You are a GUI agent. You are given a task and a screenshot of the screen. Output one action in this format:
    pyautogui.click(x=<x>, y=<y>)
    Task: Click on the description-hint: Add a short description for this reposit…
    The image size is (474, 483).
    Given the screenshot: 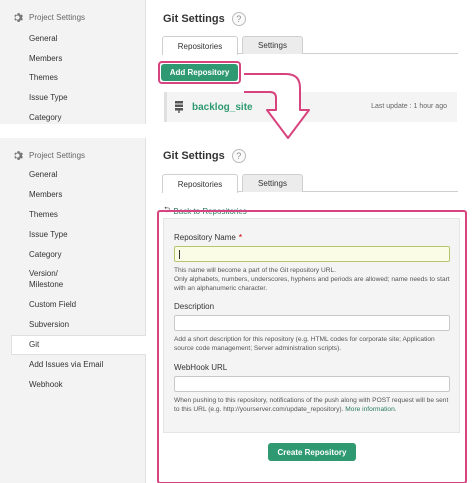 What is the action you would take?
    pyautogui.click(x=304, y=344)
    